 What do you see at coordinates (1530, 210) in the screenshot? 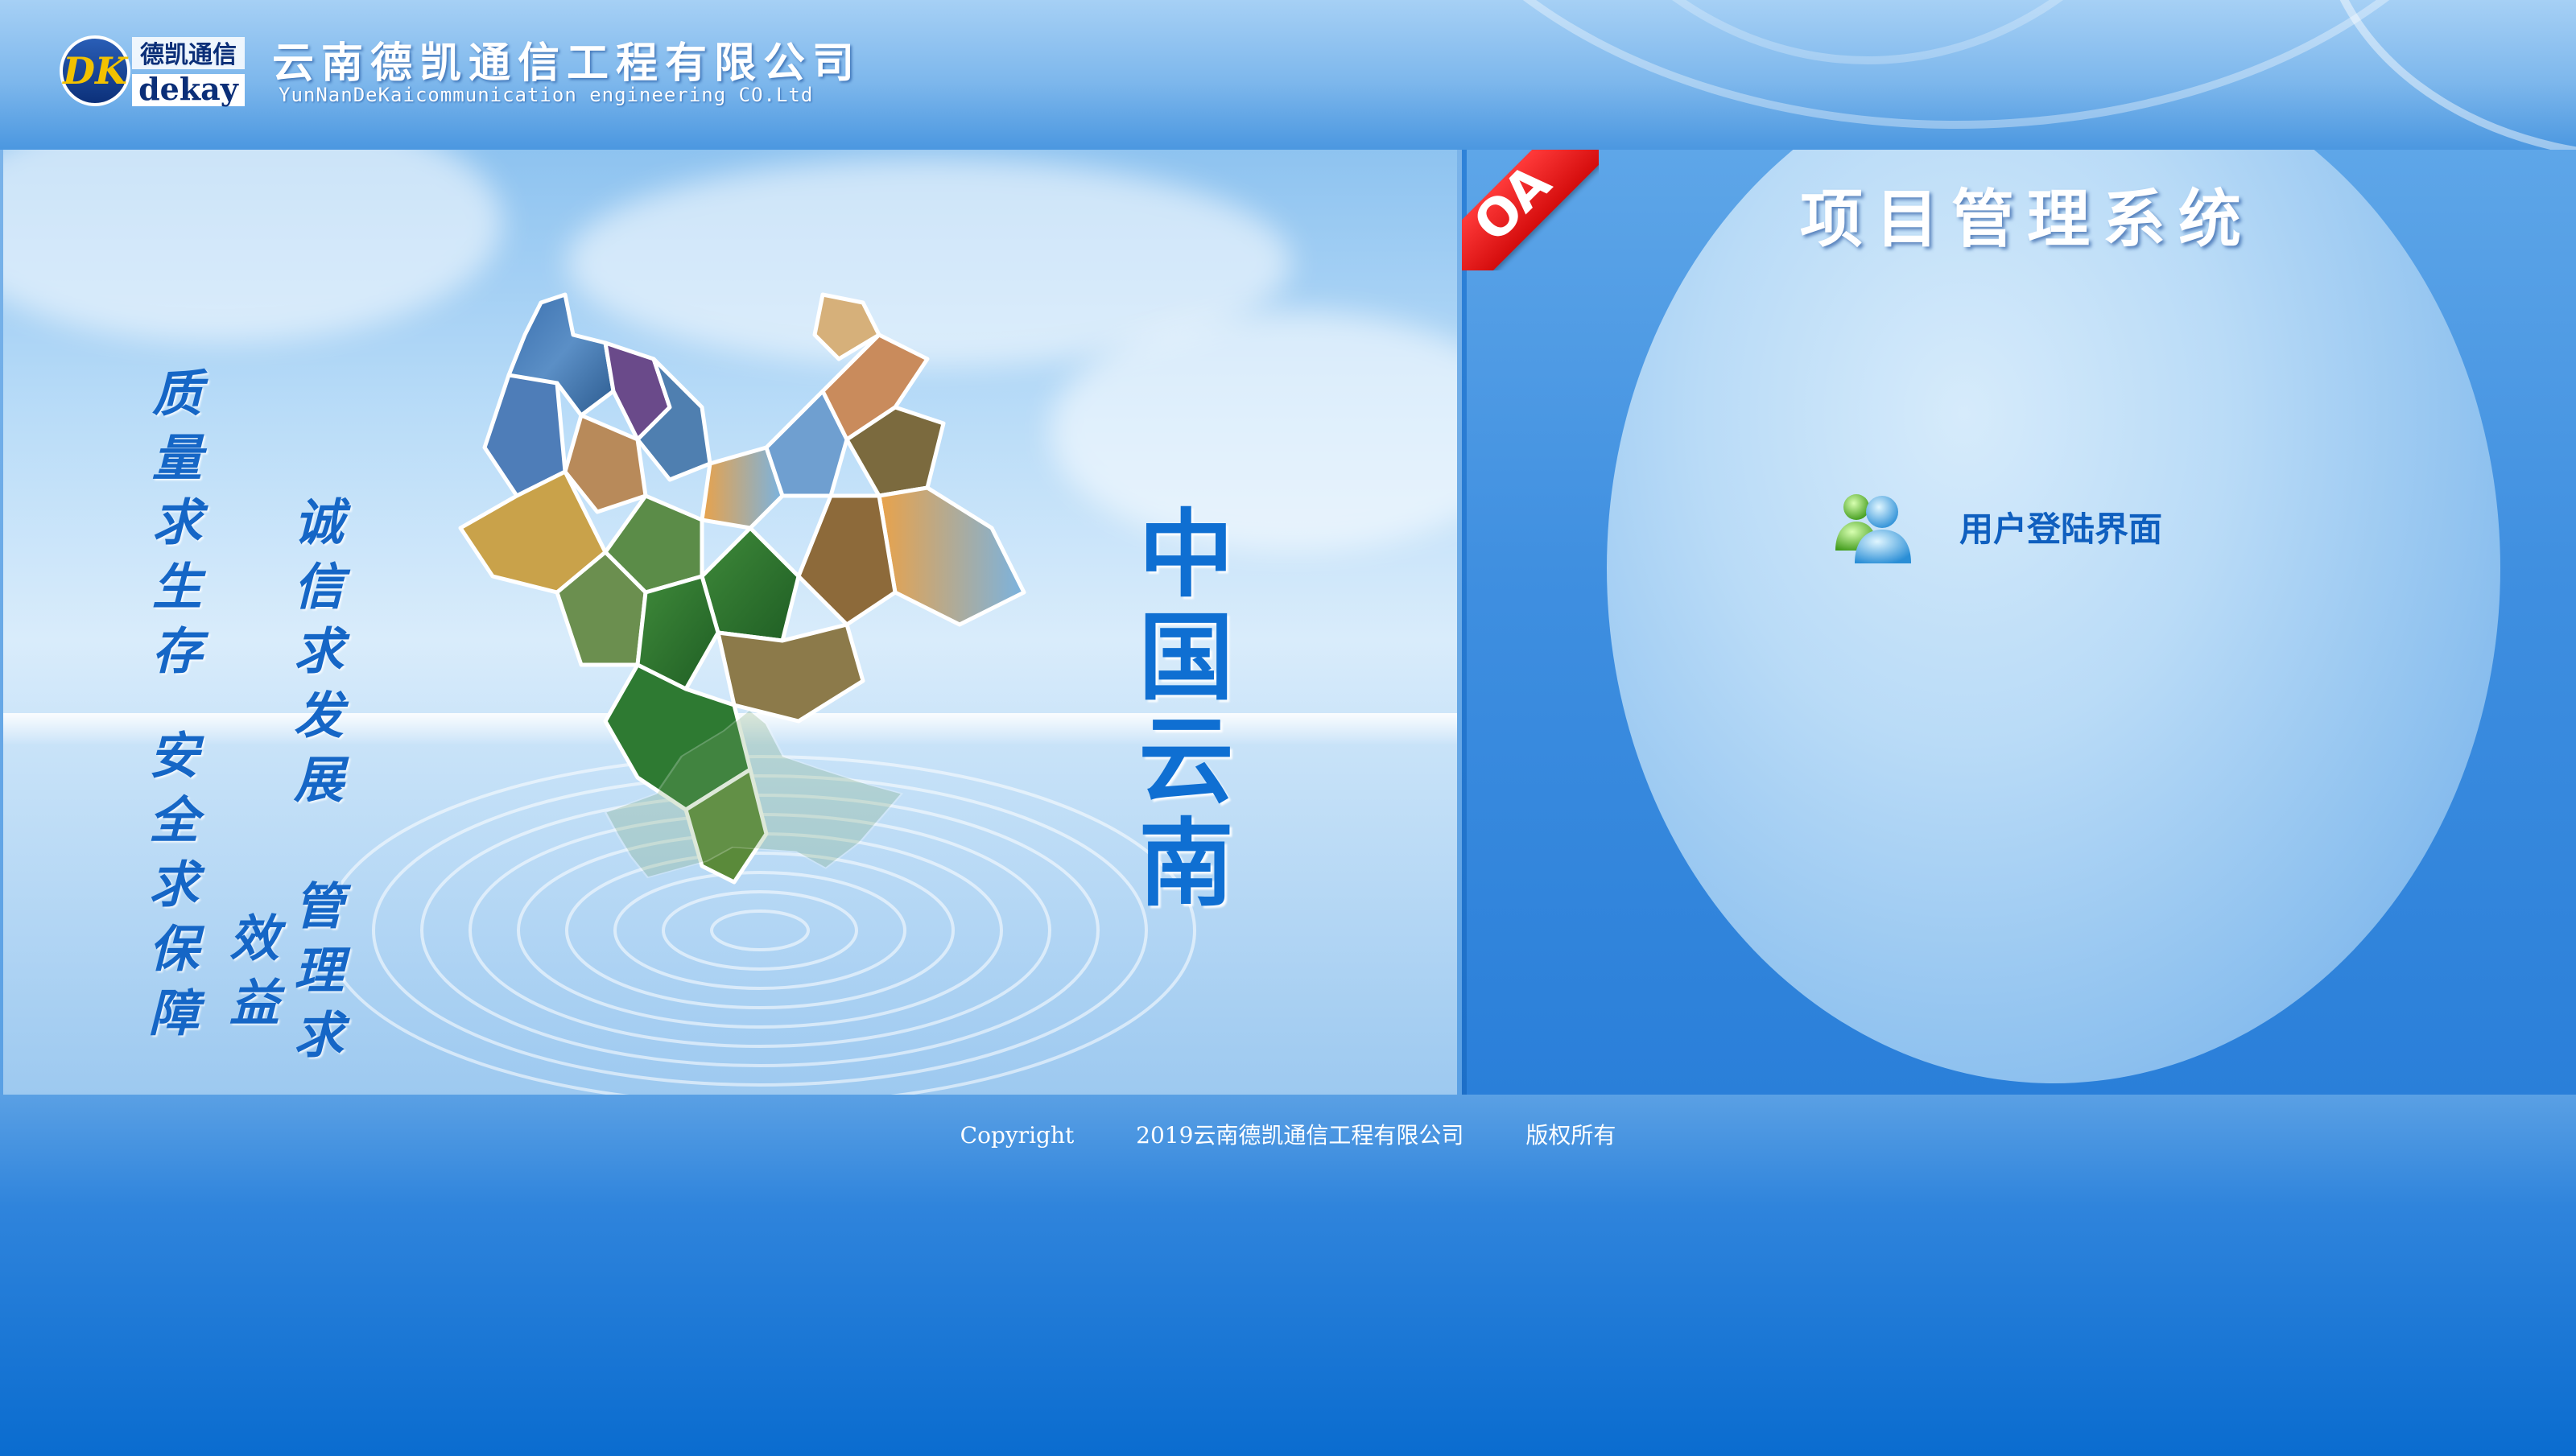
I see `oa-ribbon: OA` at bounding box center [1530, 210].